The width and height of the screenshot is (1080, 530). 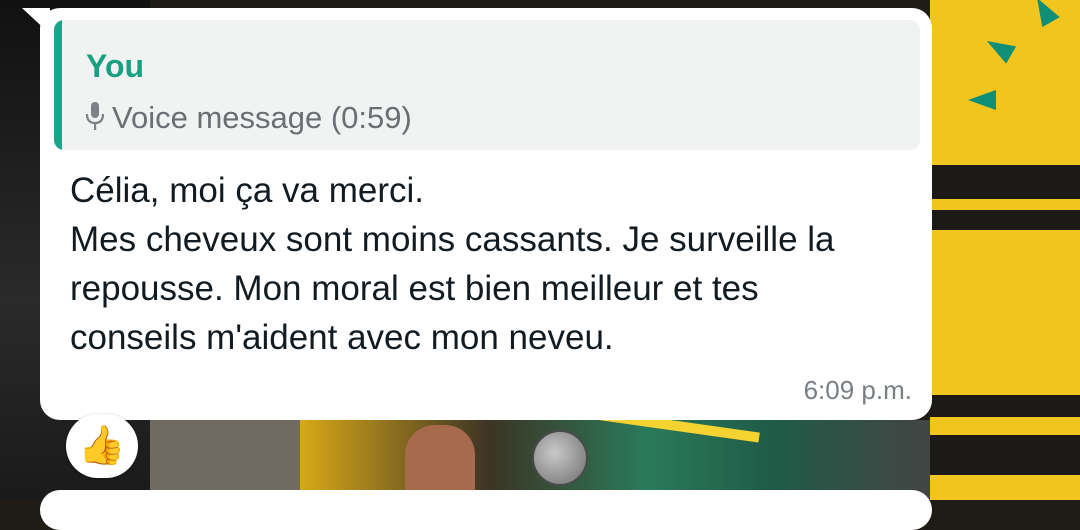 What do you see at coordinates (58, 85) in the screenshot?
I see `quote-accent-bar` at bounding box center [58, 85].